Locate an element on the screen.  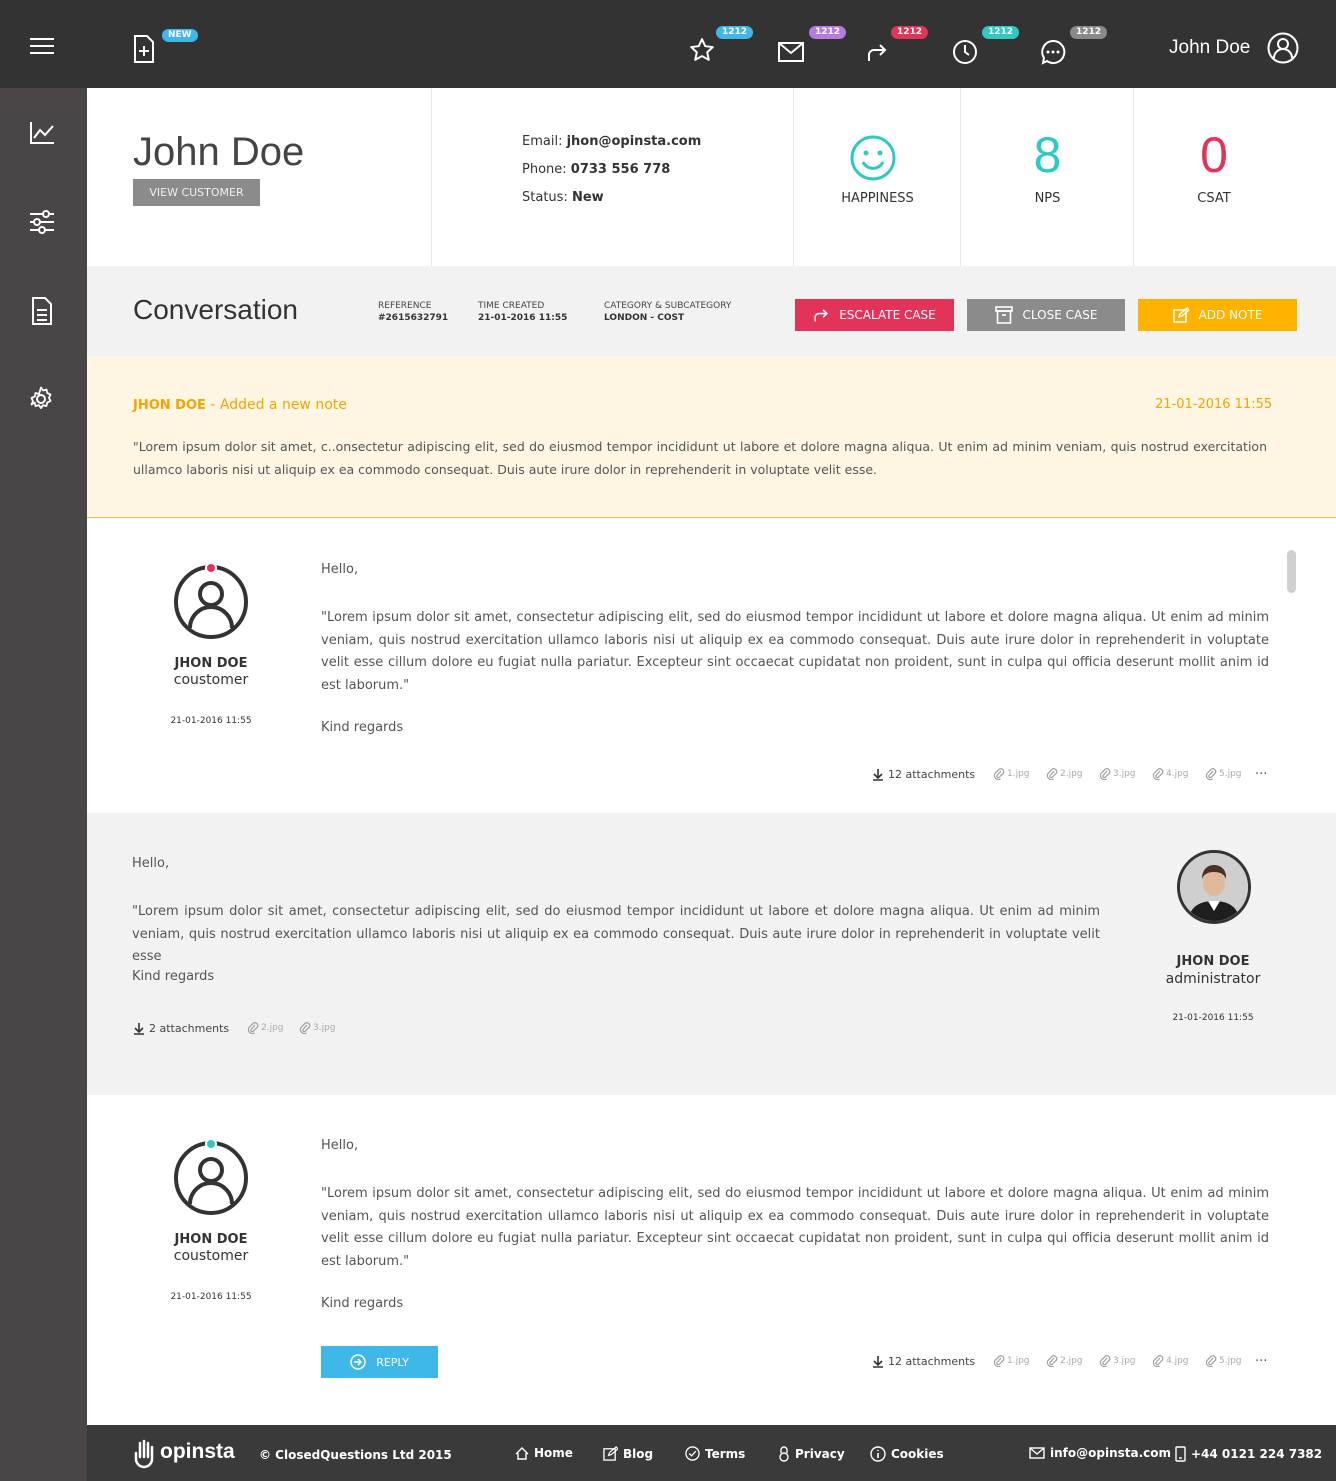
settings-gear-icon is located at coordinates (41, 399).